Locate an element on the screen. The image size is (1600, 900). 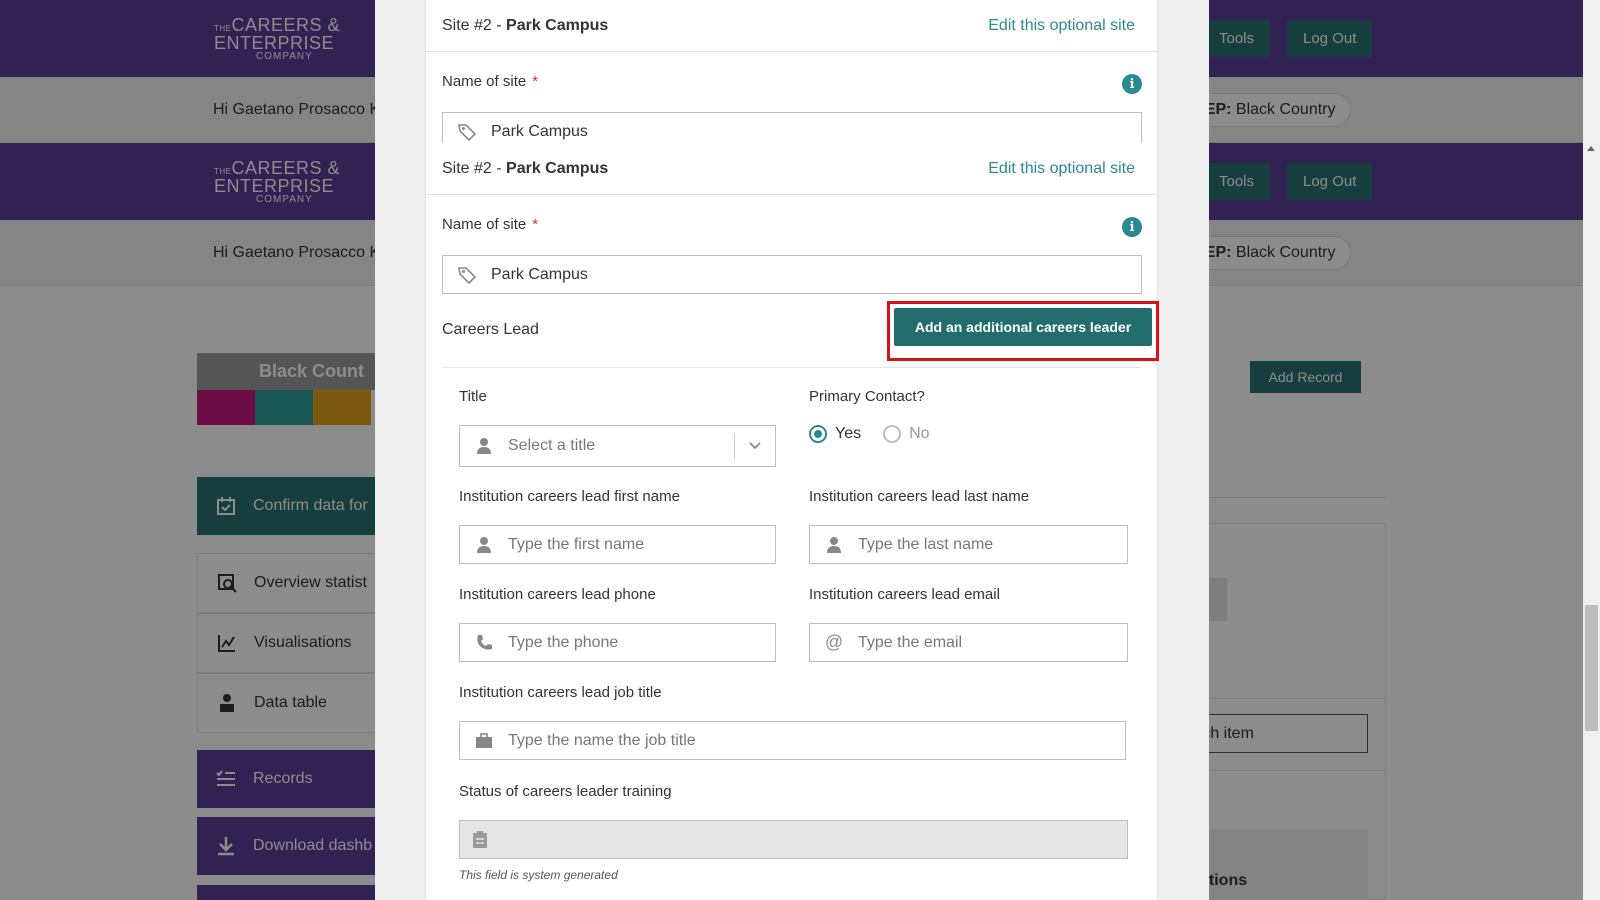
radio-yes is located at coordinates (818, 434).